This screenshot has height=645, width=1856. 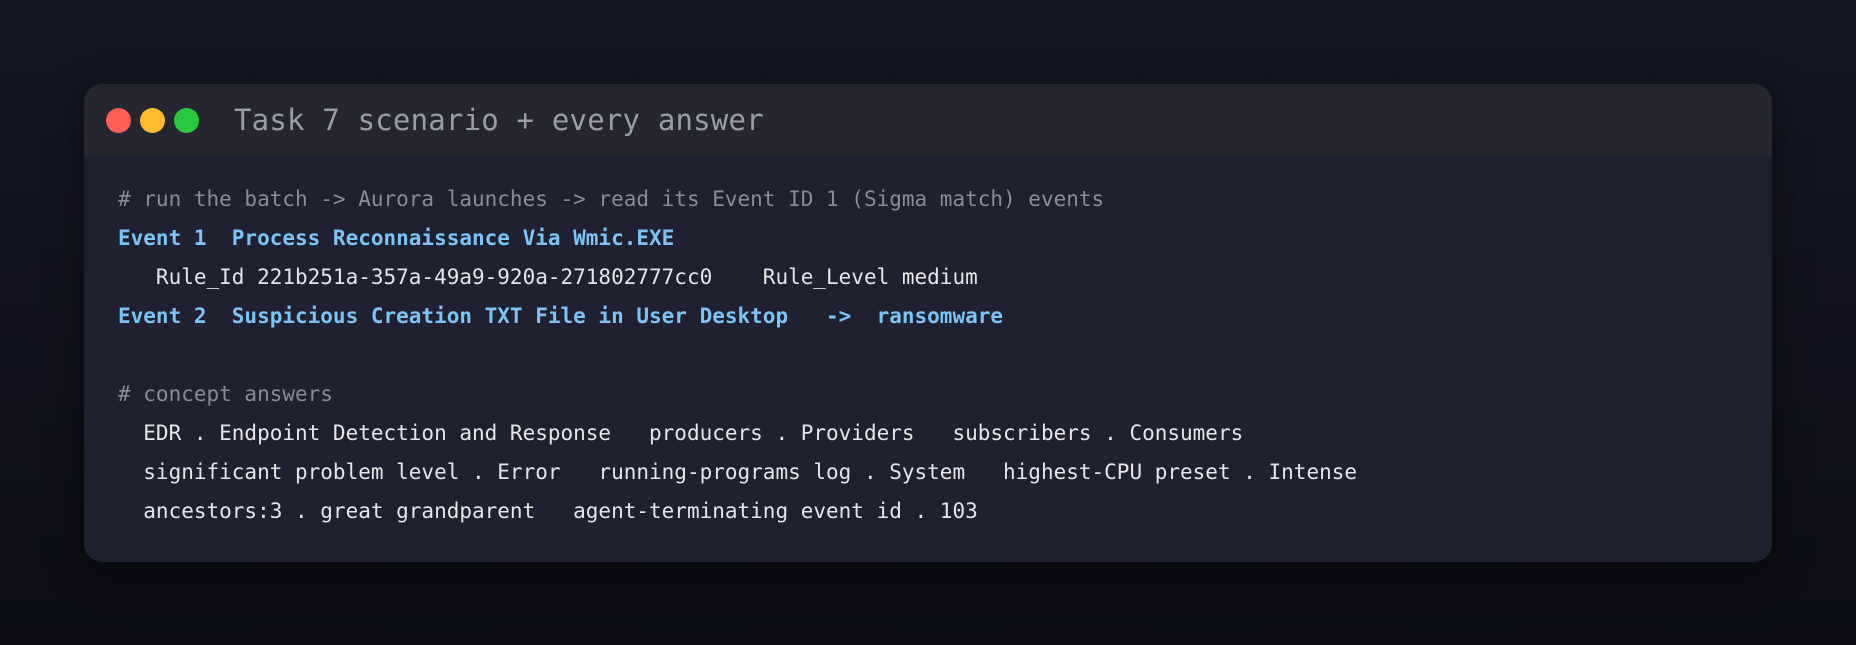 What do you see at coordinates (225, 394) in the screenshot?
I see `comment-line-concepts: # concept answers` at bounding box center [225, 394].